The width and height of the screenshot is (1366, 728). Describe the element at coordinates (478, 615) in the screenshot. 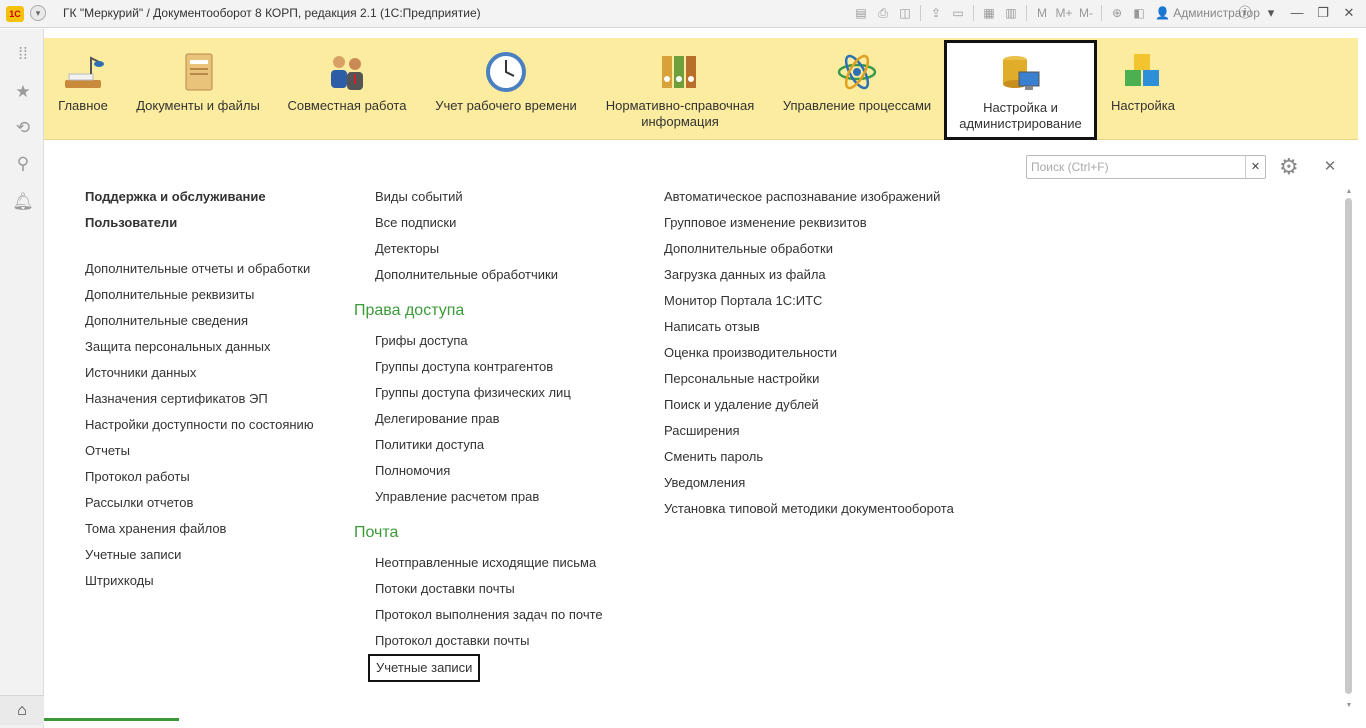

I see `list-item: Протокол выполнения задач по почте` at that location.